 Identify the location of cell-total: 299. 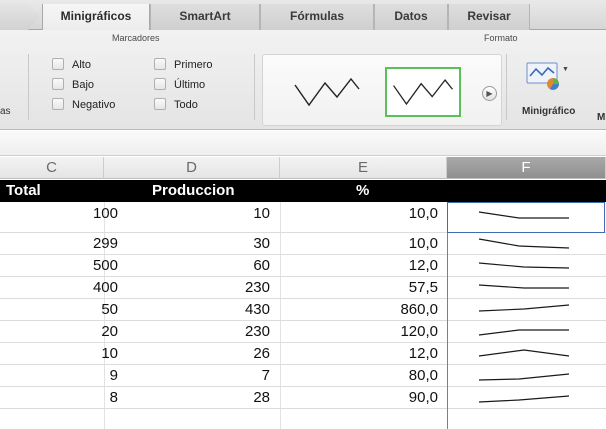
(59, 244).